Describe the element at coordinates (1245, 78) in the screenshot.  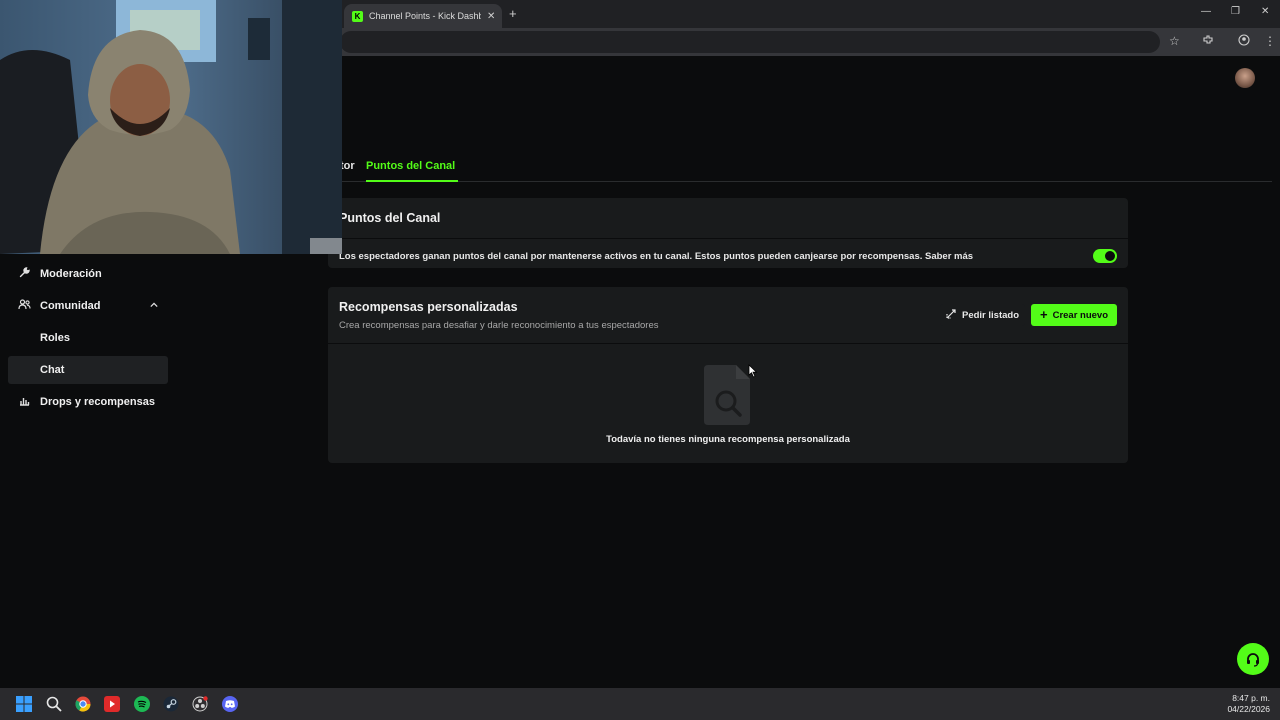
I see `user-avatar` at that location.